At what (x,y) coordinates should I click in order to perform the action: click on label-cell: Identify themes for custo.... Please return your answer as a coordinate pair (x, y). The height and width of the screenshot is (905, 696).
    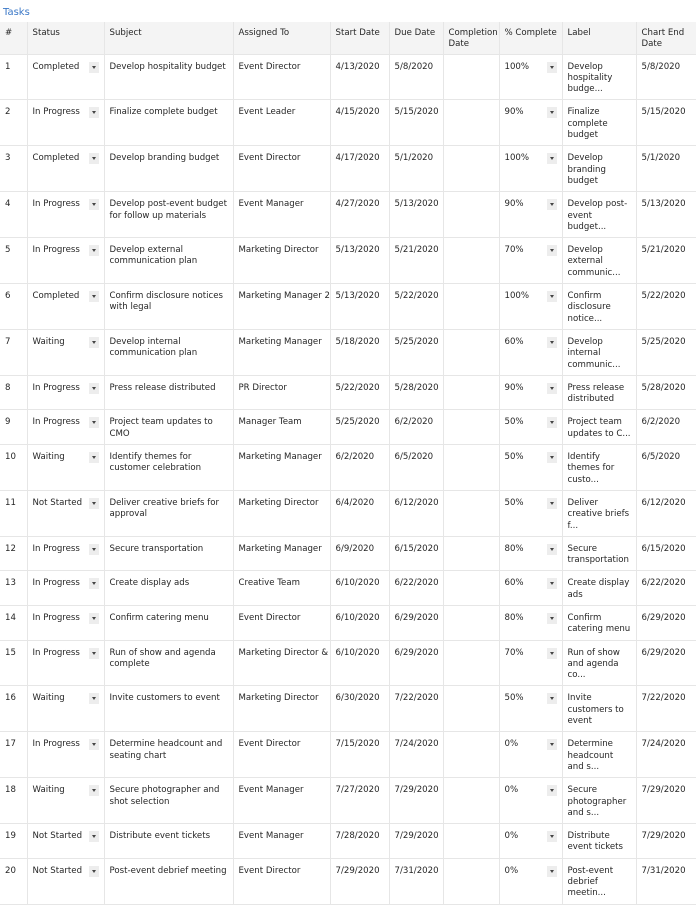
    Looking at the image, I should click on (599, 467).